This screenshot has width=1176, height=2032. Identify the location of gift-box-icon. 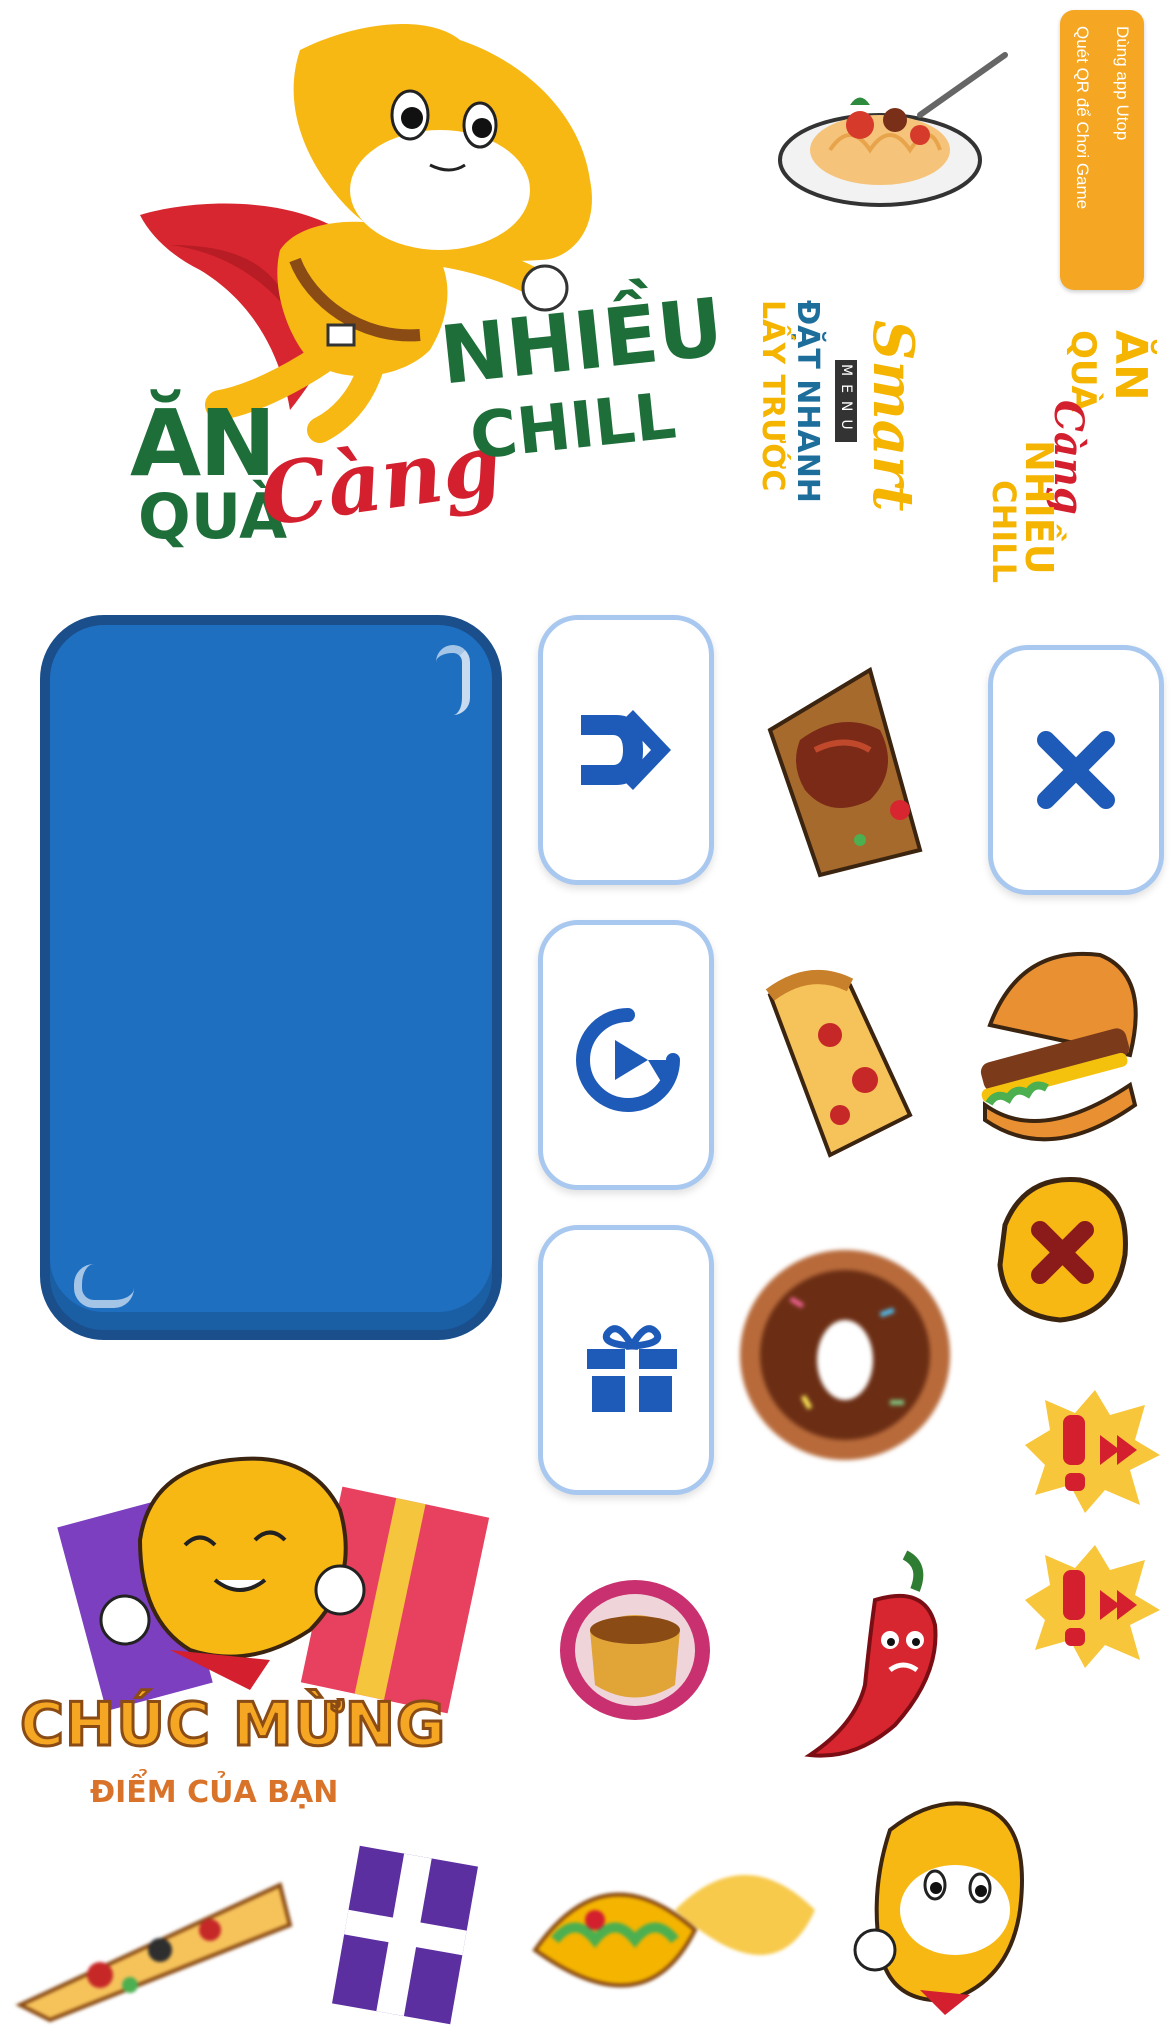
(405, 1935).